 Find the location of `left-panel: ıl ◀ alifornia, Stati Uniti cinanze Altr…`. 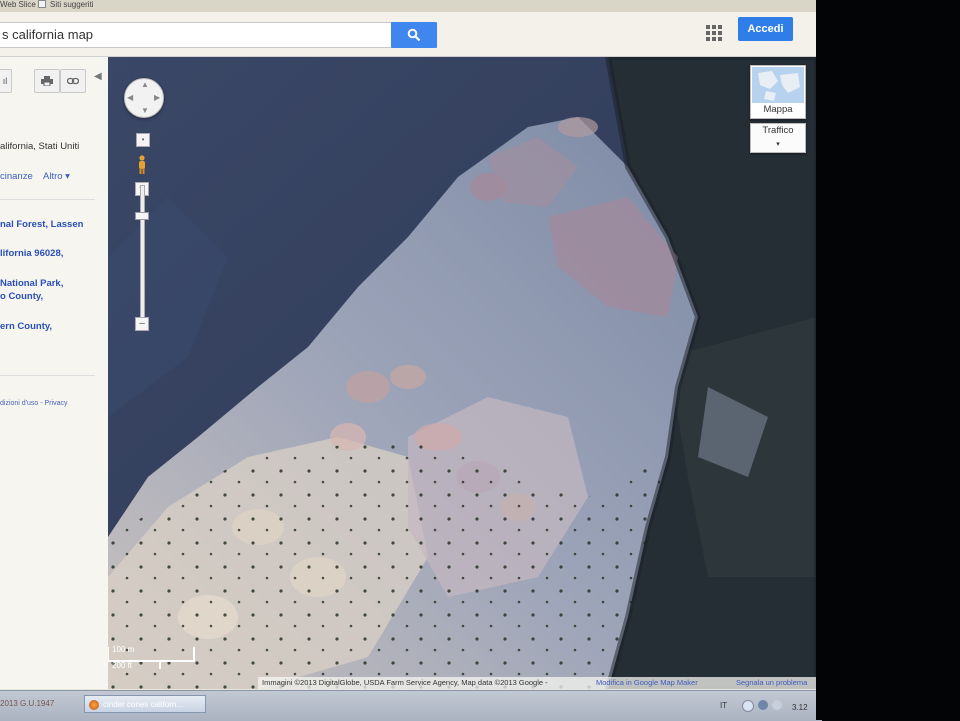

left-panel: ıl ◀ alifornia, Stati Uniti cinanze Altr… is located at coordinates (54, 373).